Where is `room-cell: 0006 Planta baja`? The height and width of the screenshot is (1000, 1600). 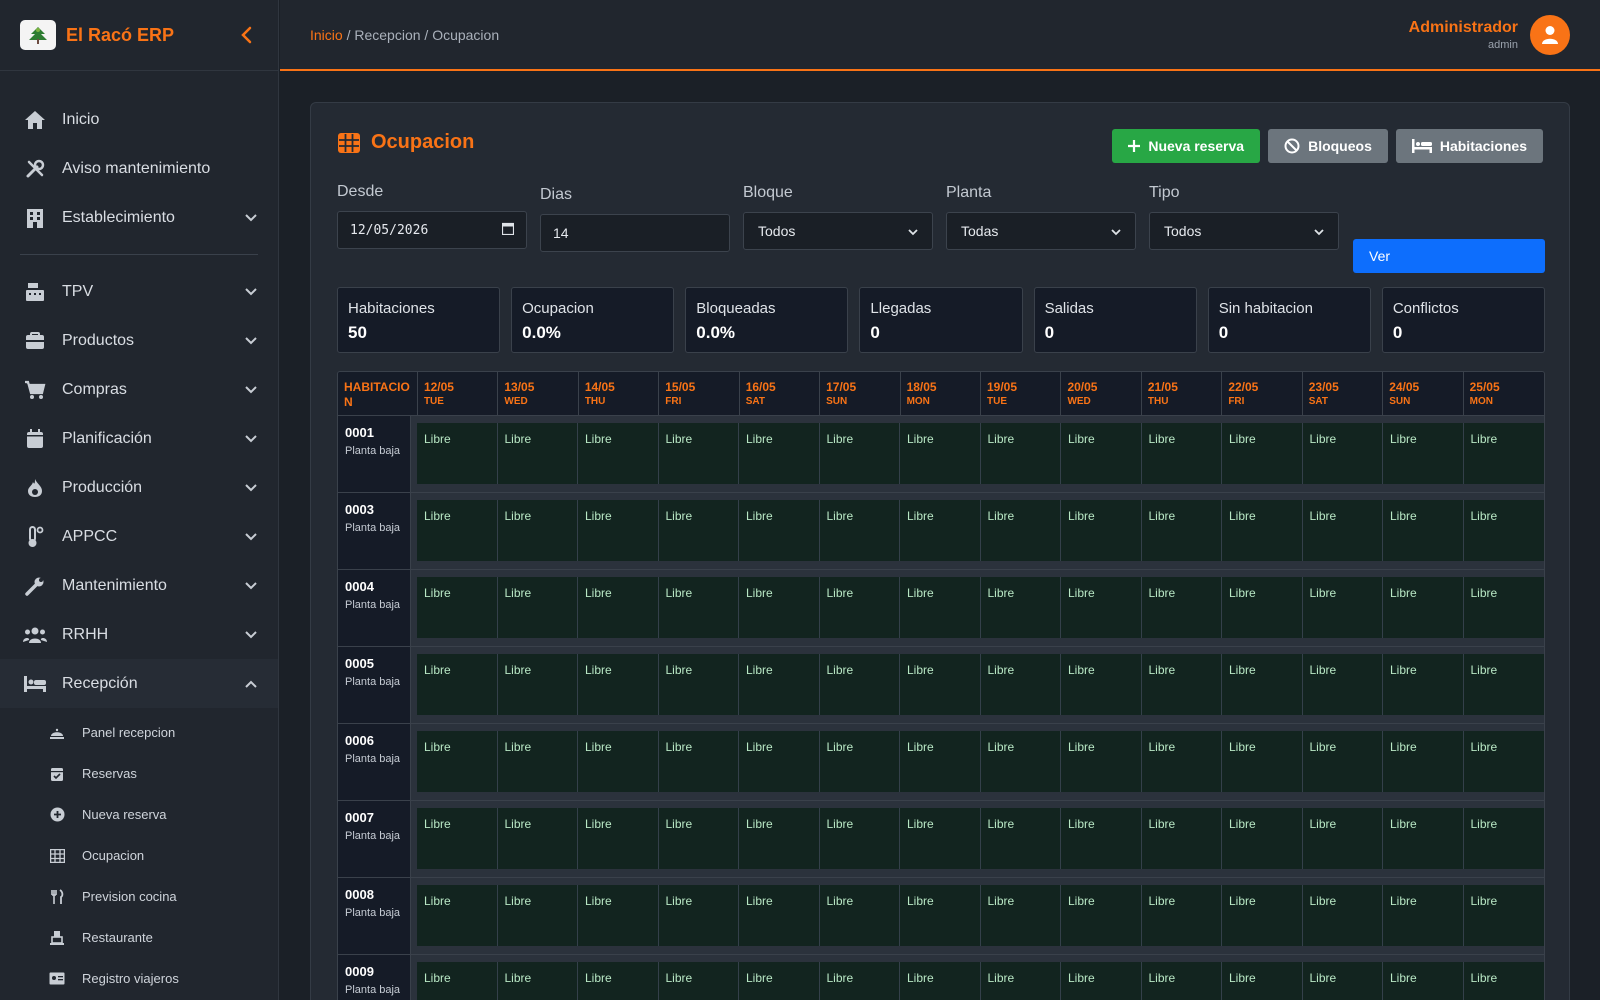 room-cell: 0006 Planta baja is located at coordinates (374, 762).